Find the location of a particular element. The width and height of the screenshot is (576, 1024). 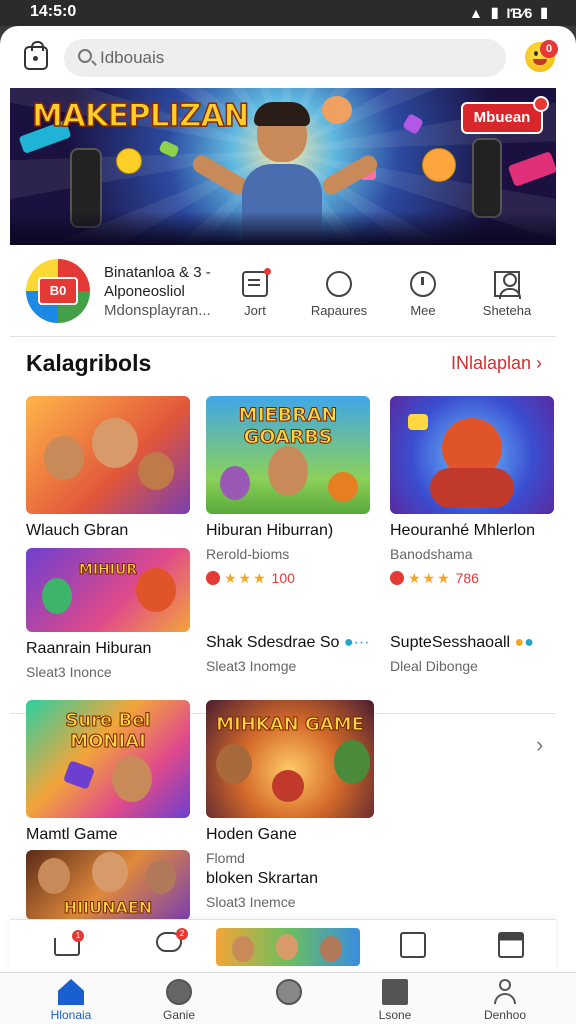

game-card-title: SupteSesshaoall ●● is located at coordinates (462, 643).